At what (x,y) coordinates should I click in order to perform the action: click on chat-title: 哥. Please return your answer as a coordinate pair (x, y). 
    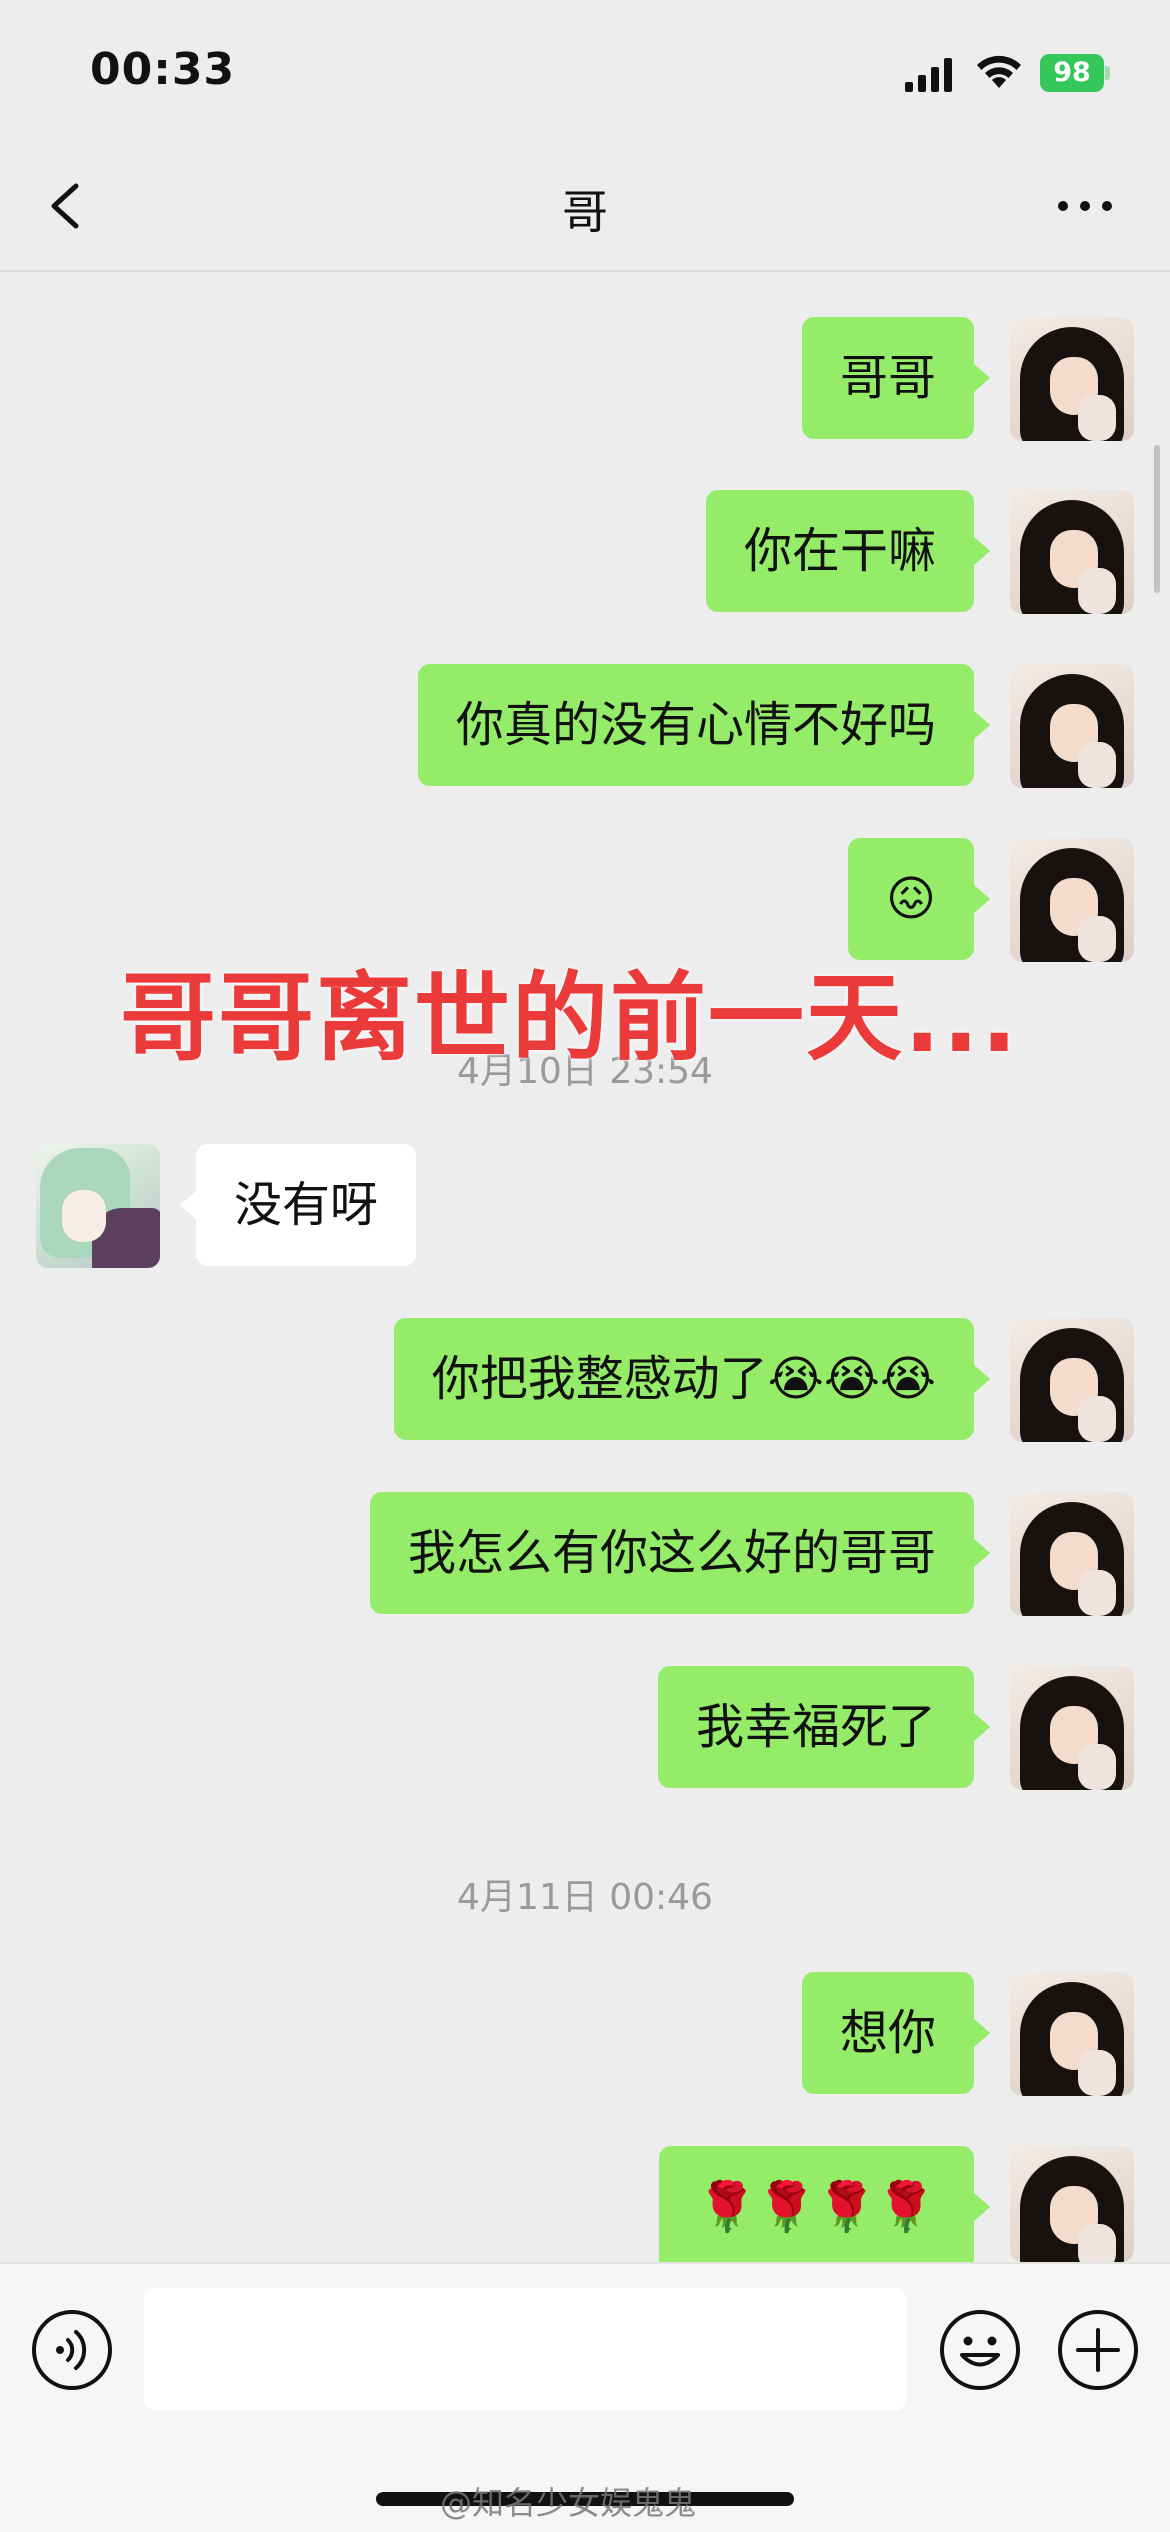
    Looking at the image, I should click on (585, 212).